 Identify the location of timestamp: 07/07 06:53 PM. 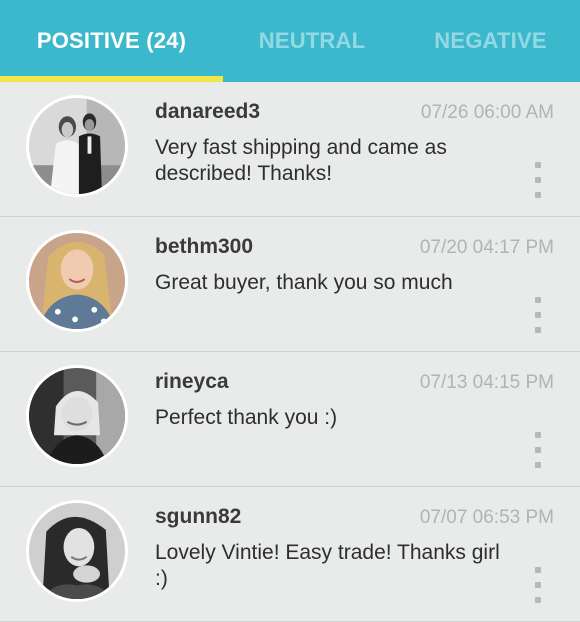
(486, 517).